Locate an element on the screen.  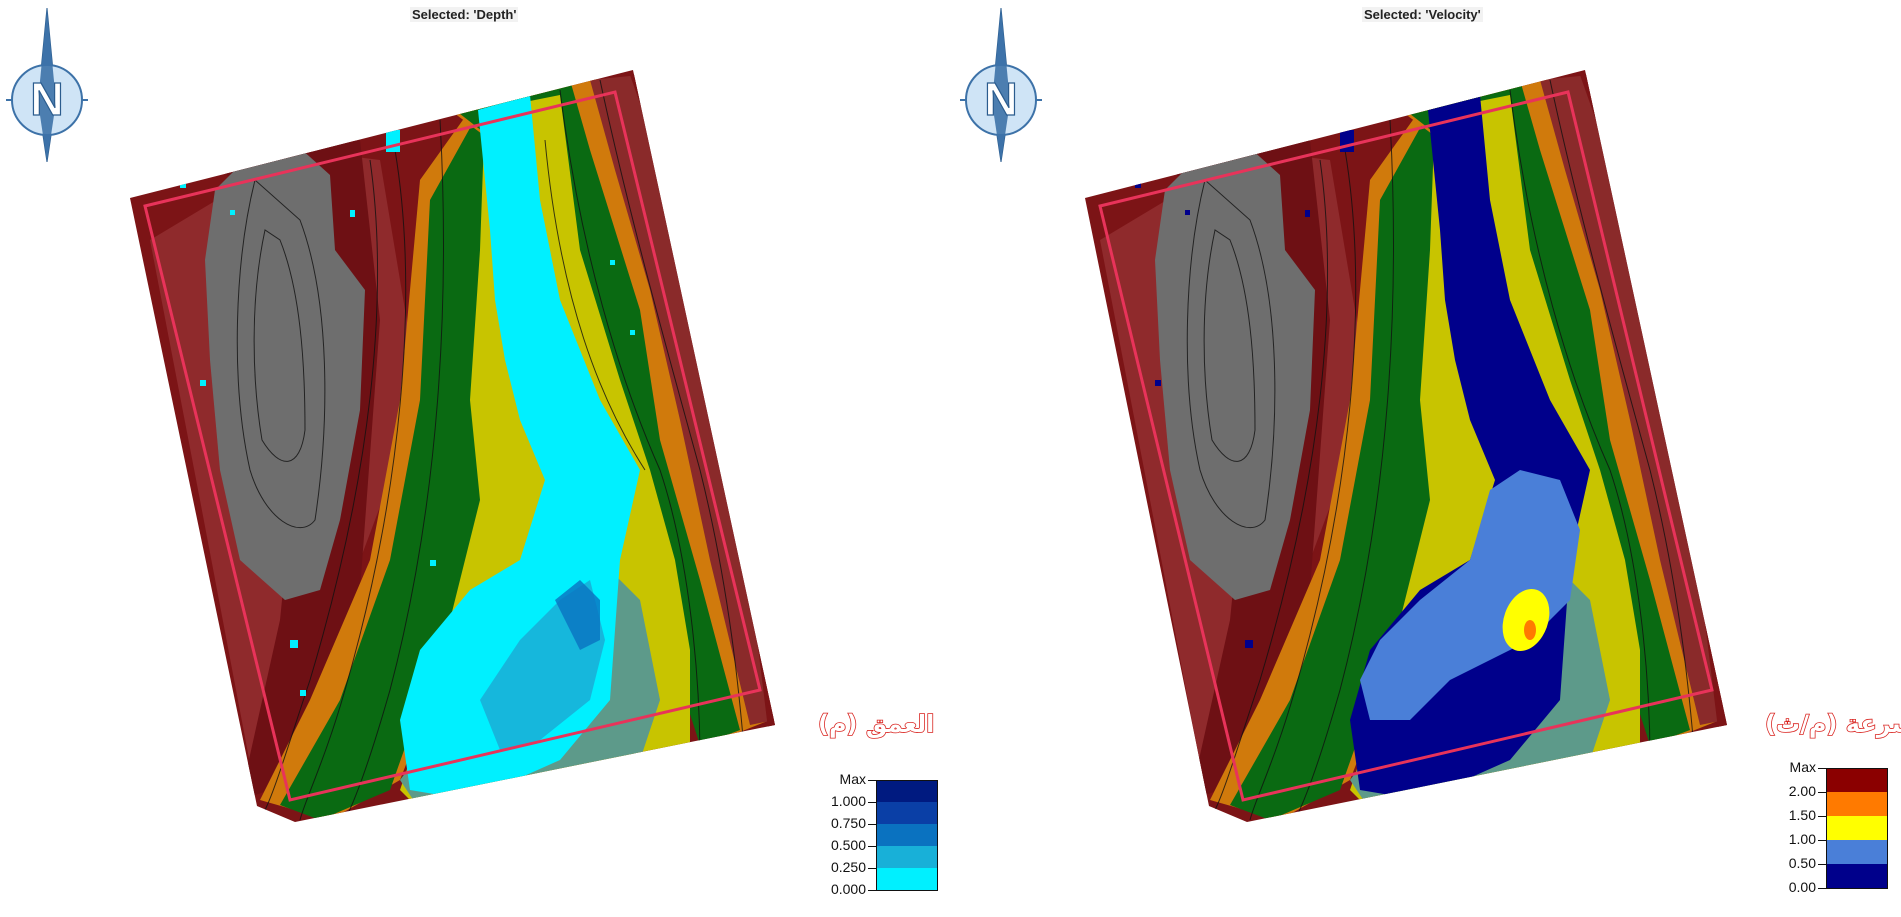
depth-legend-title: العمق (م) is located at coordinates (876, 724).